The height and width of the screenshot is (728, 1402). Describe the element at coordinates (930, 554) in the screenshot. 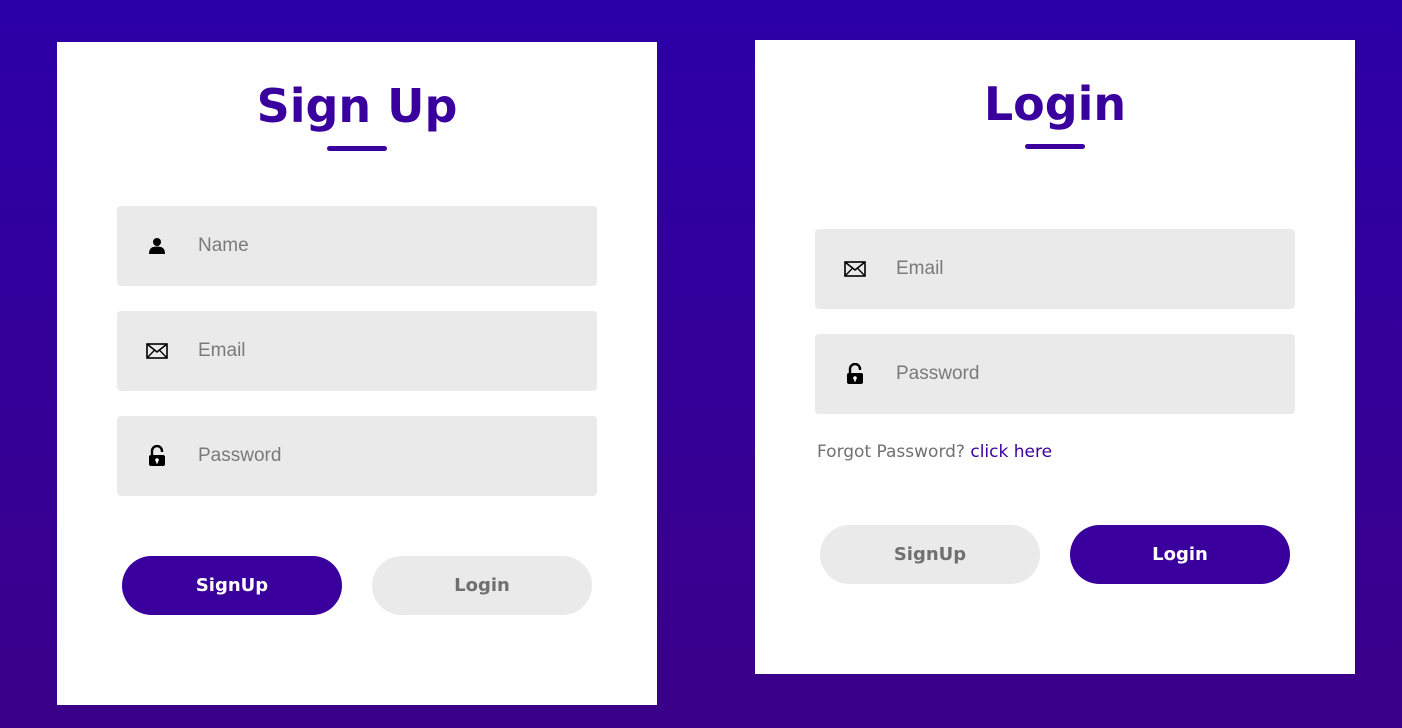

I see `signup-switch-button: SignUp` at that location.